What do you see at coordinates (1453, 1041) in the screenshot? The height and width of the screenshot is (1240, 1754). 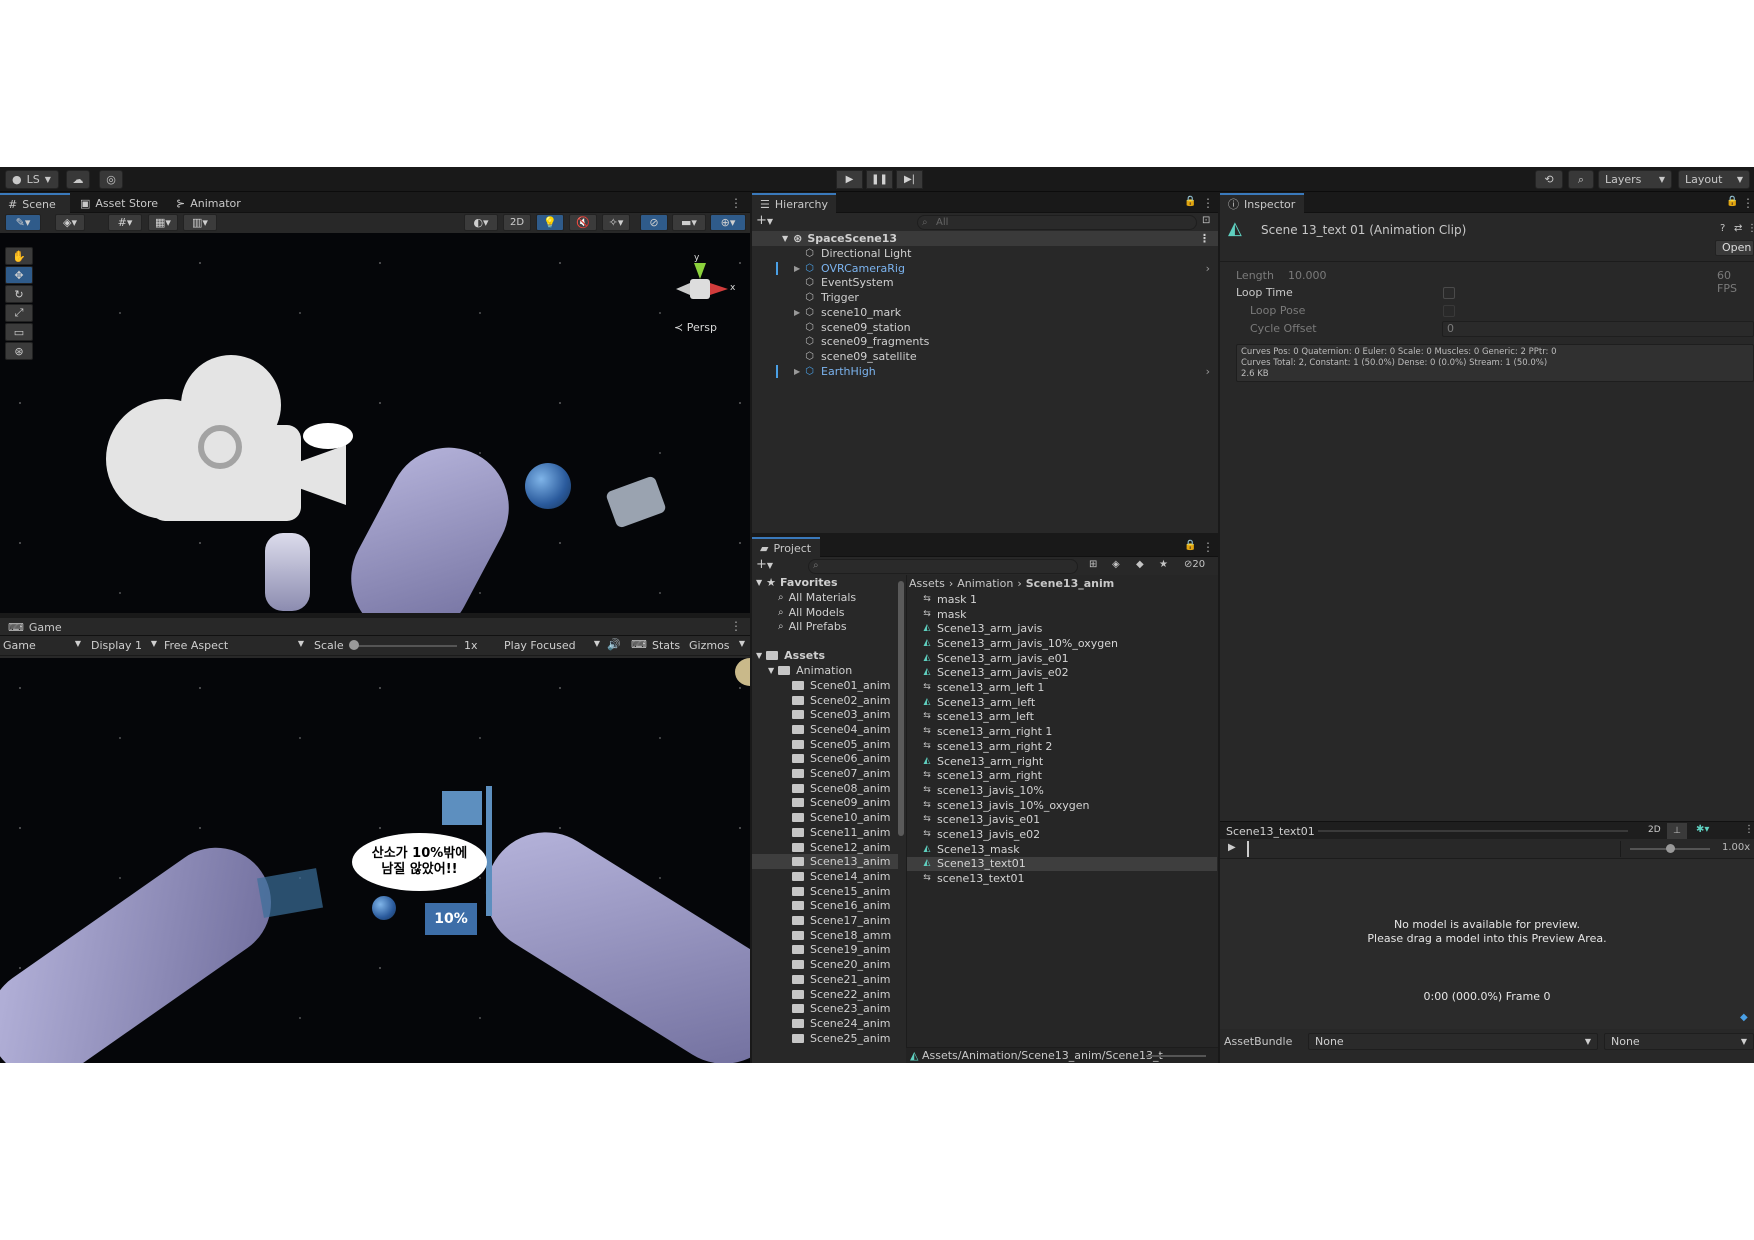 I see `assetbundle-dropdown: None ▼` at bounding box center [1453, 1041].